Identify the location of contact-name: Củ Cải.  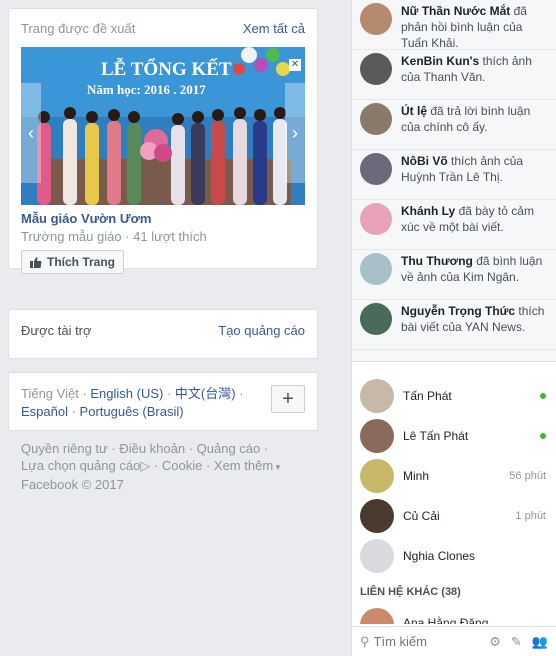
(421, 516).